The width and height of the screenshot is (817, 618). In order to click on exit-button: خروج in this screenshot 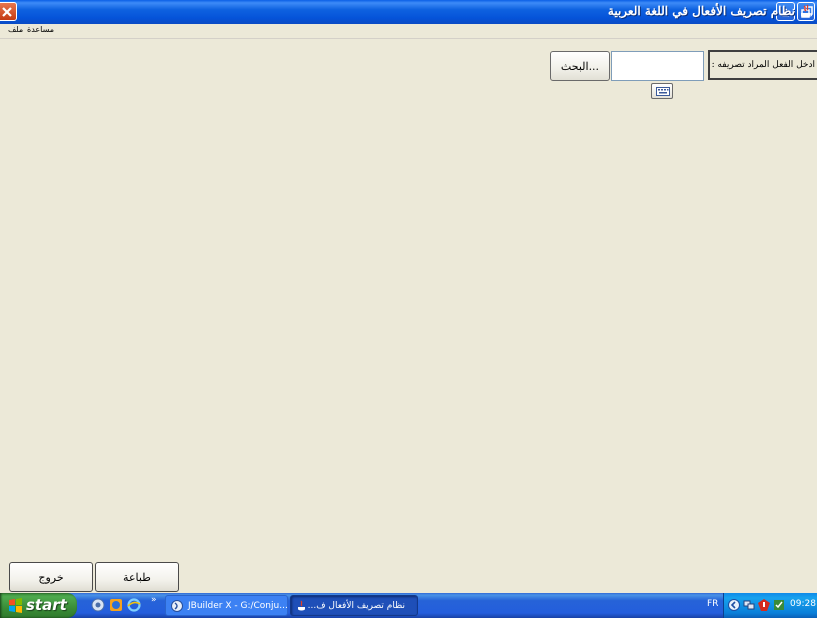, I will do `click(51, 577)`.